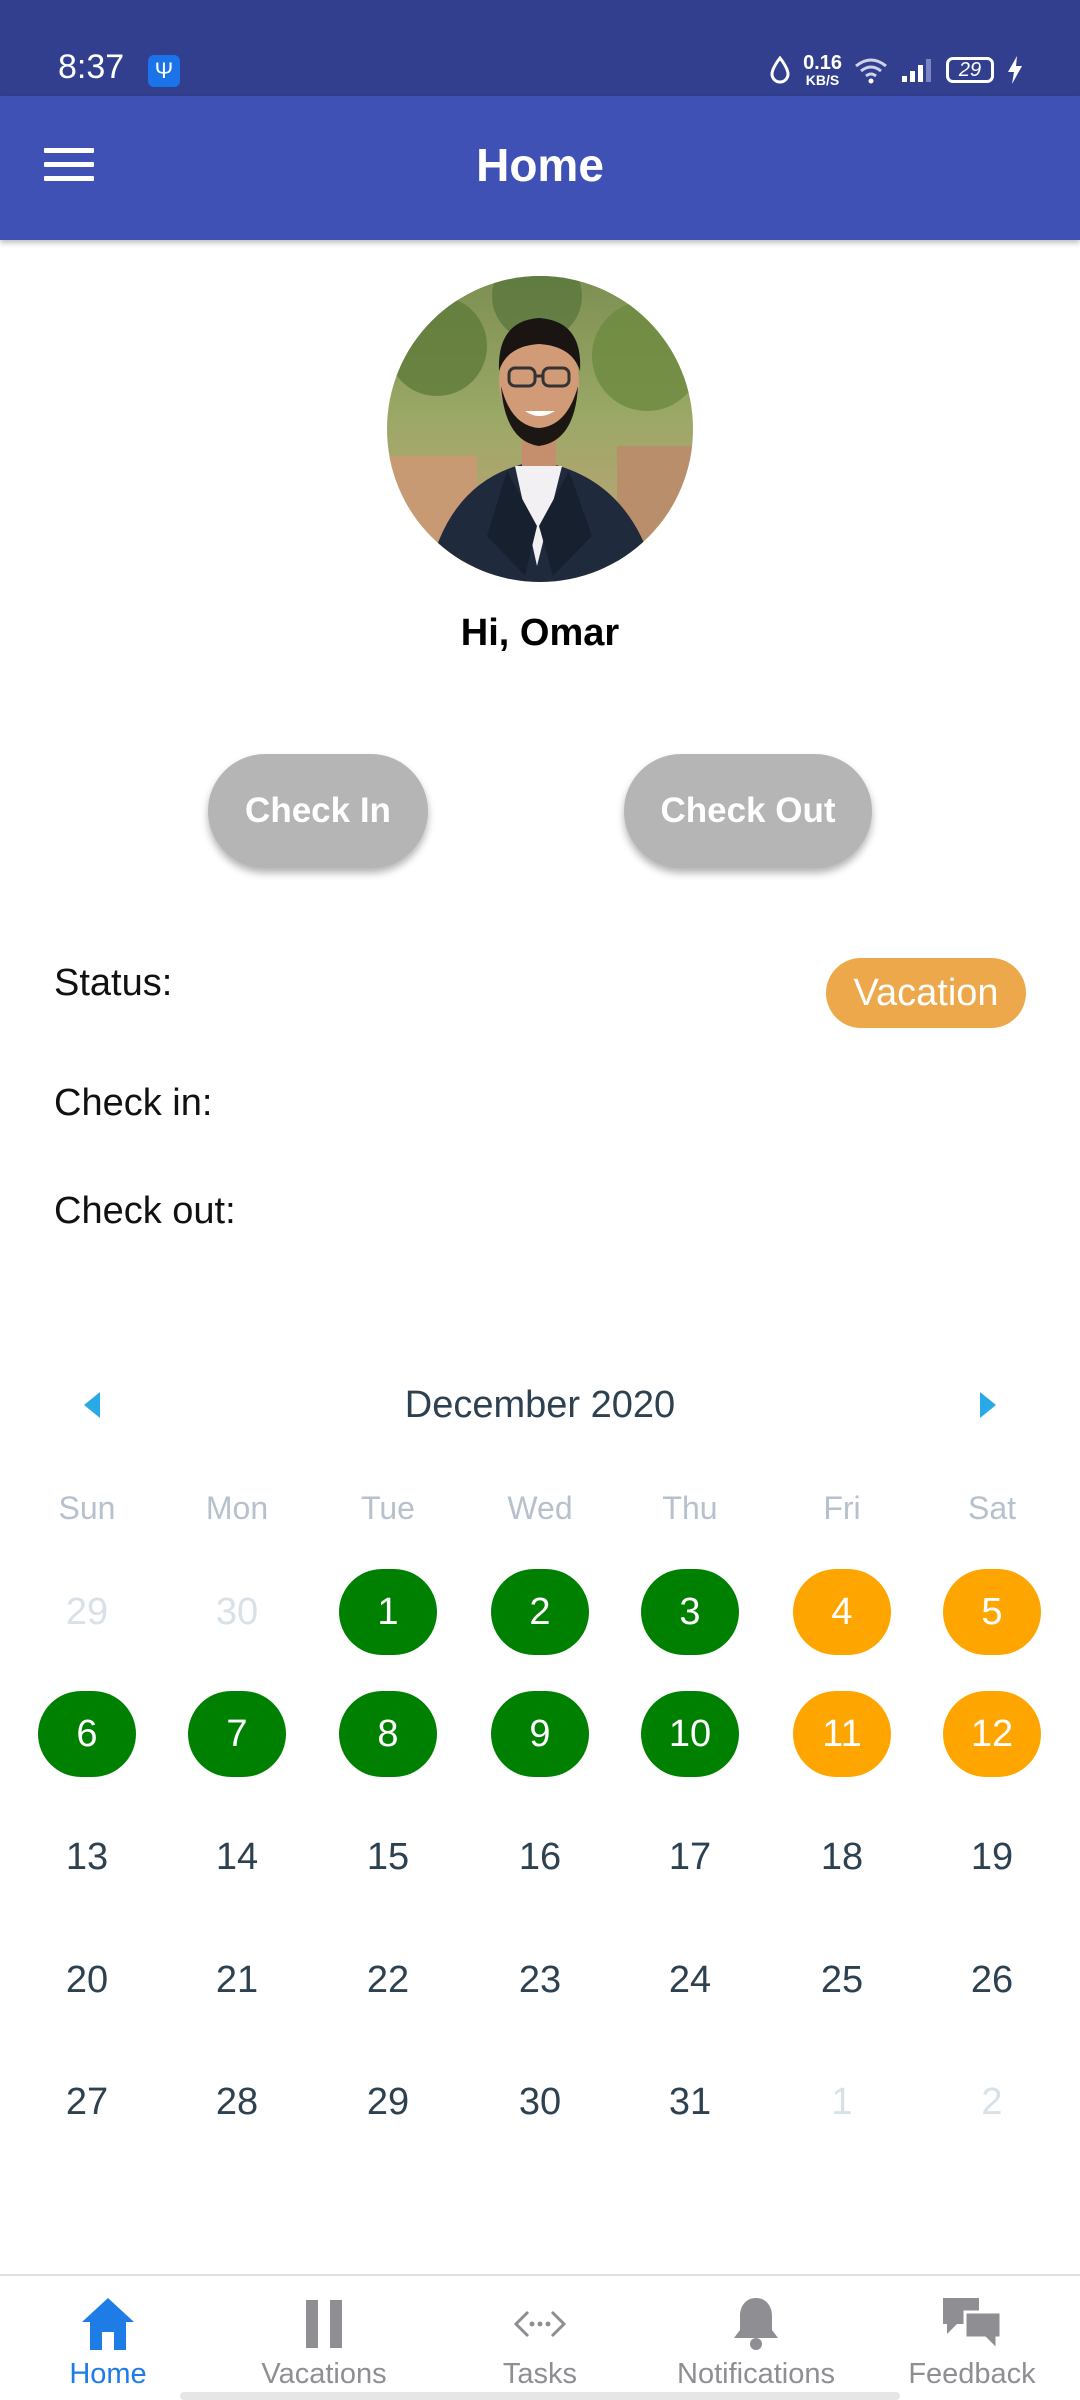  I want to click on calendar-day: 15, so click(388, 1857).